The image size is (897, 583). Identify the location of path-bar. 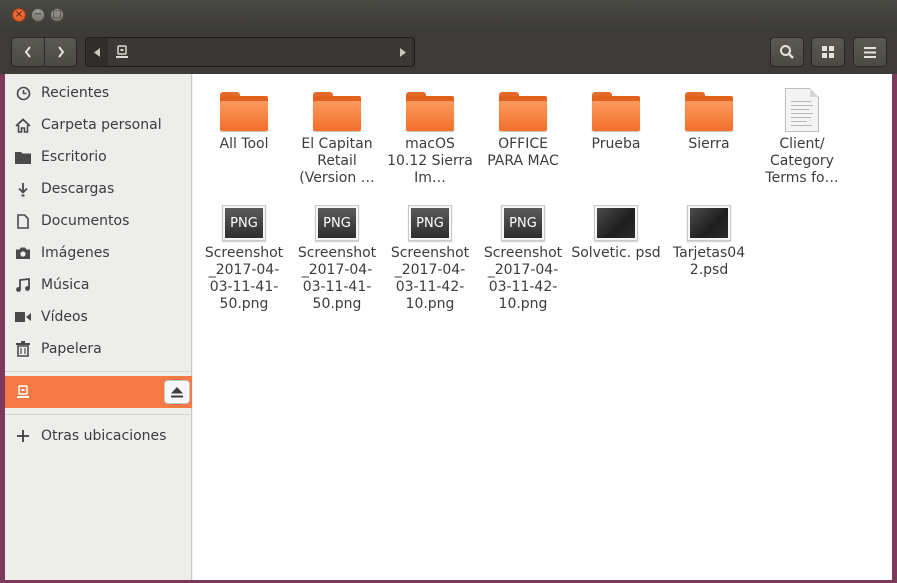
(250, 52).